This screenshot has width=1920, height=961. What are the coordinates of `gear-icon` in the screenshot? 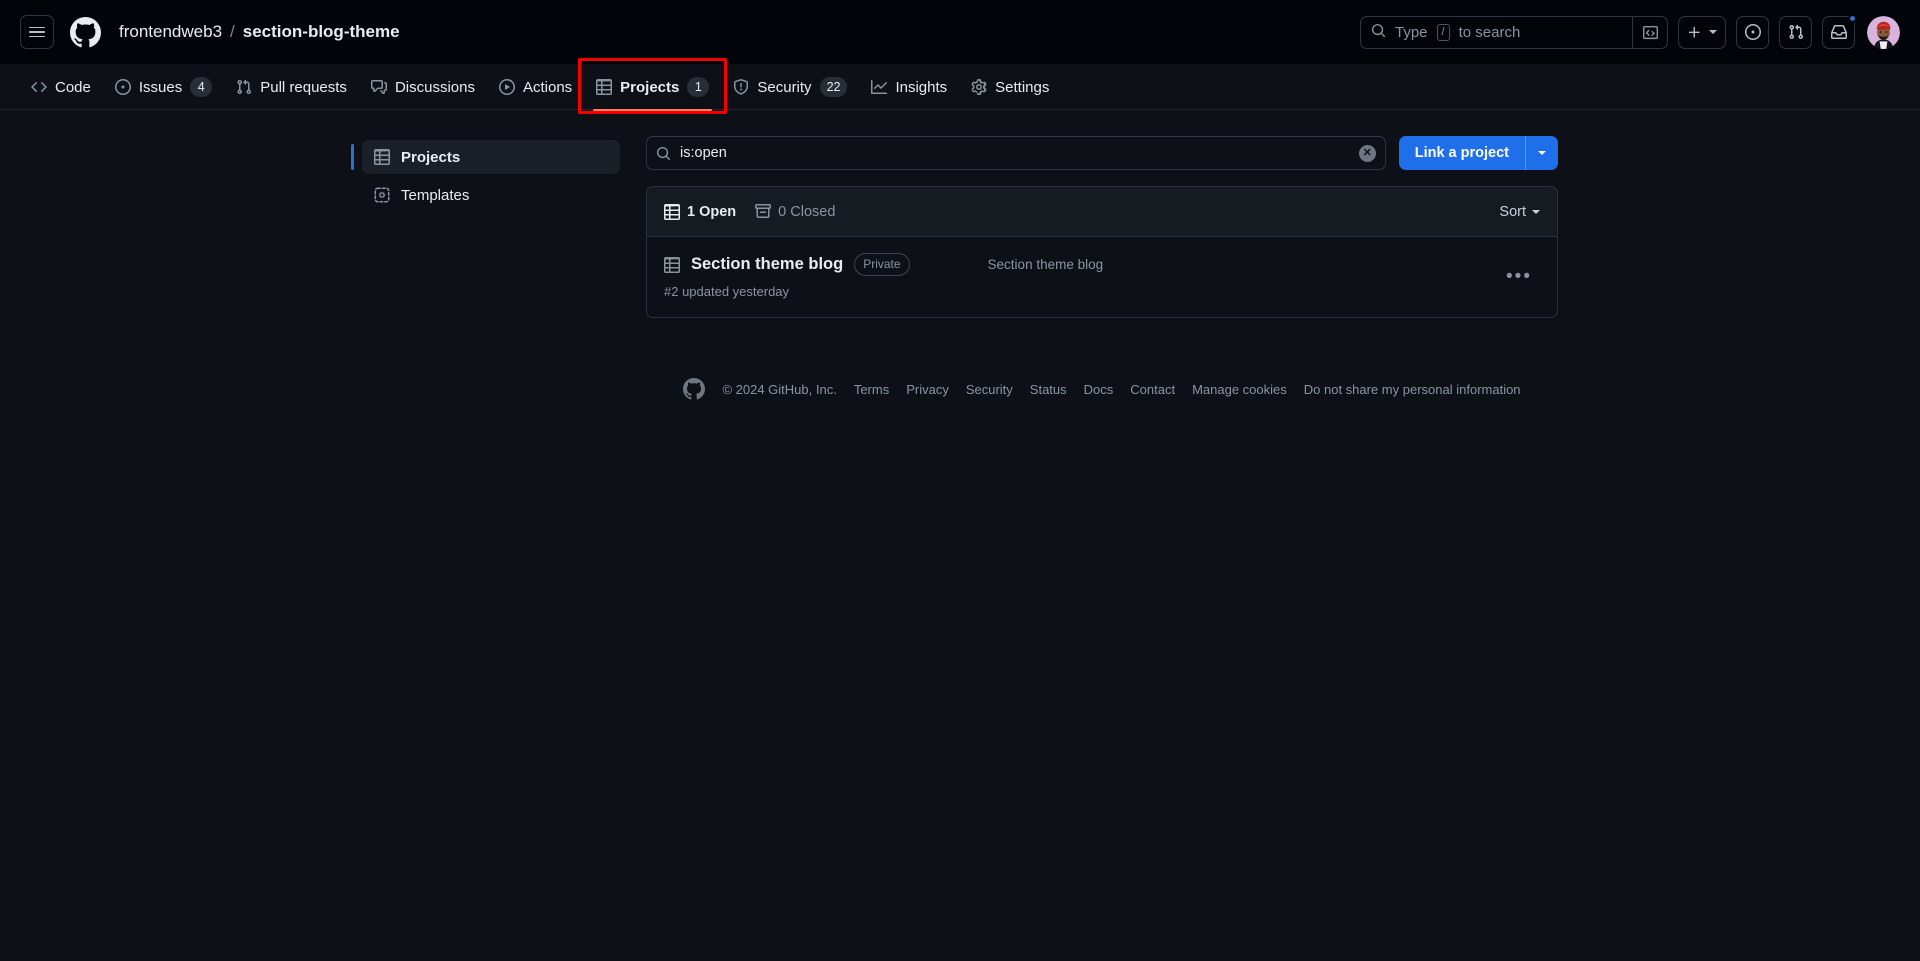 It's located at (979, 87).